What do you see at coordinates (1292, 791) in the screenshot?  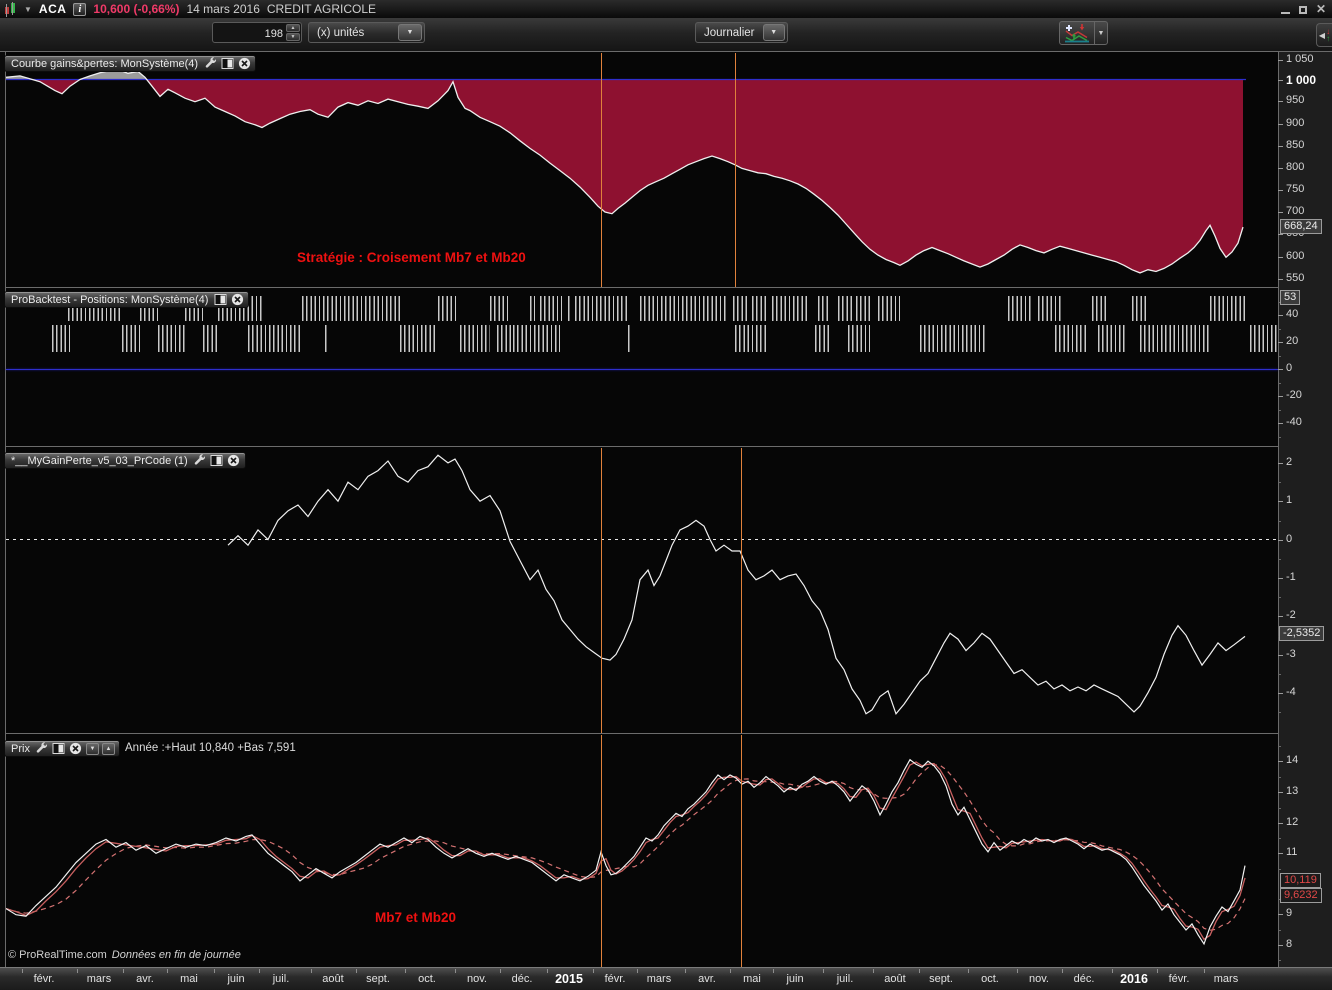 I see `axis-label: 13` at bounding box center [1292, 791].